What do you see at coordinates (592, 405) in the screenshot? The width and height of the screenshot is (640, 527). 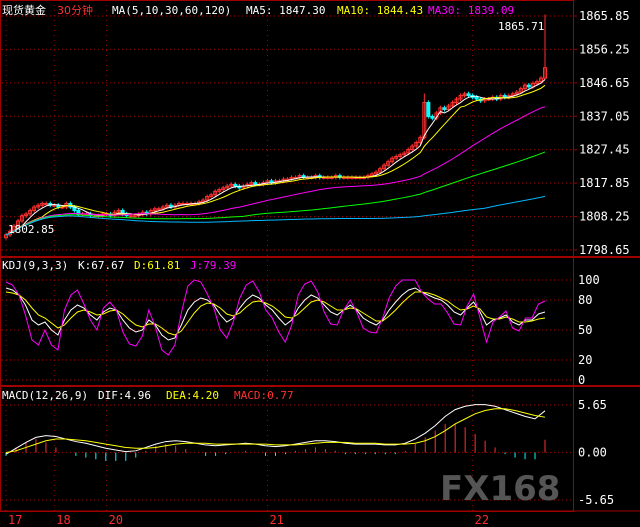 I see `macd-tick-label: 5.65` at bounding box center [592, 405].